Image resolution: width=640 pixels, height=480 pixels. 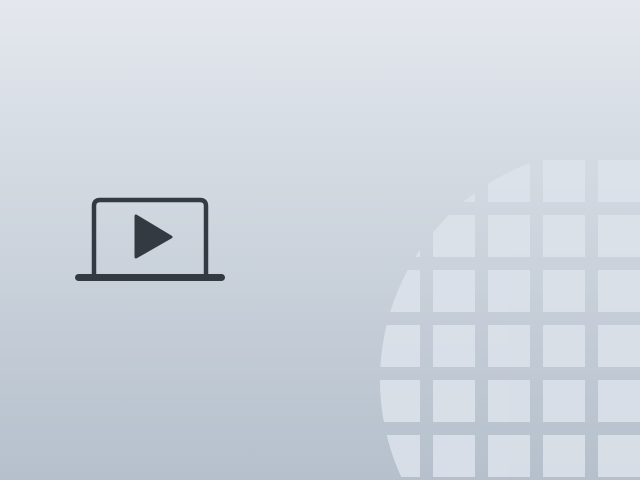 I want to click on laptop-video-play-icon, so click(x=150, y=239).